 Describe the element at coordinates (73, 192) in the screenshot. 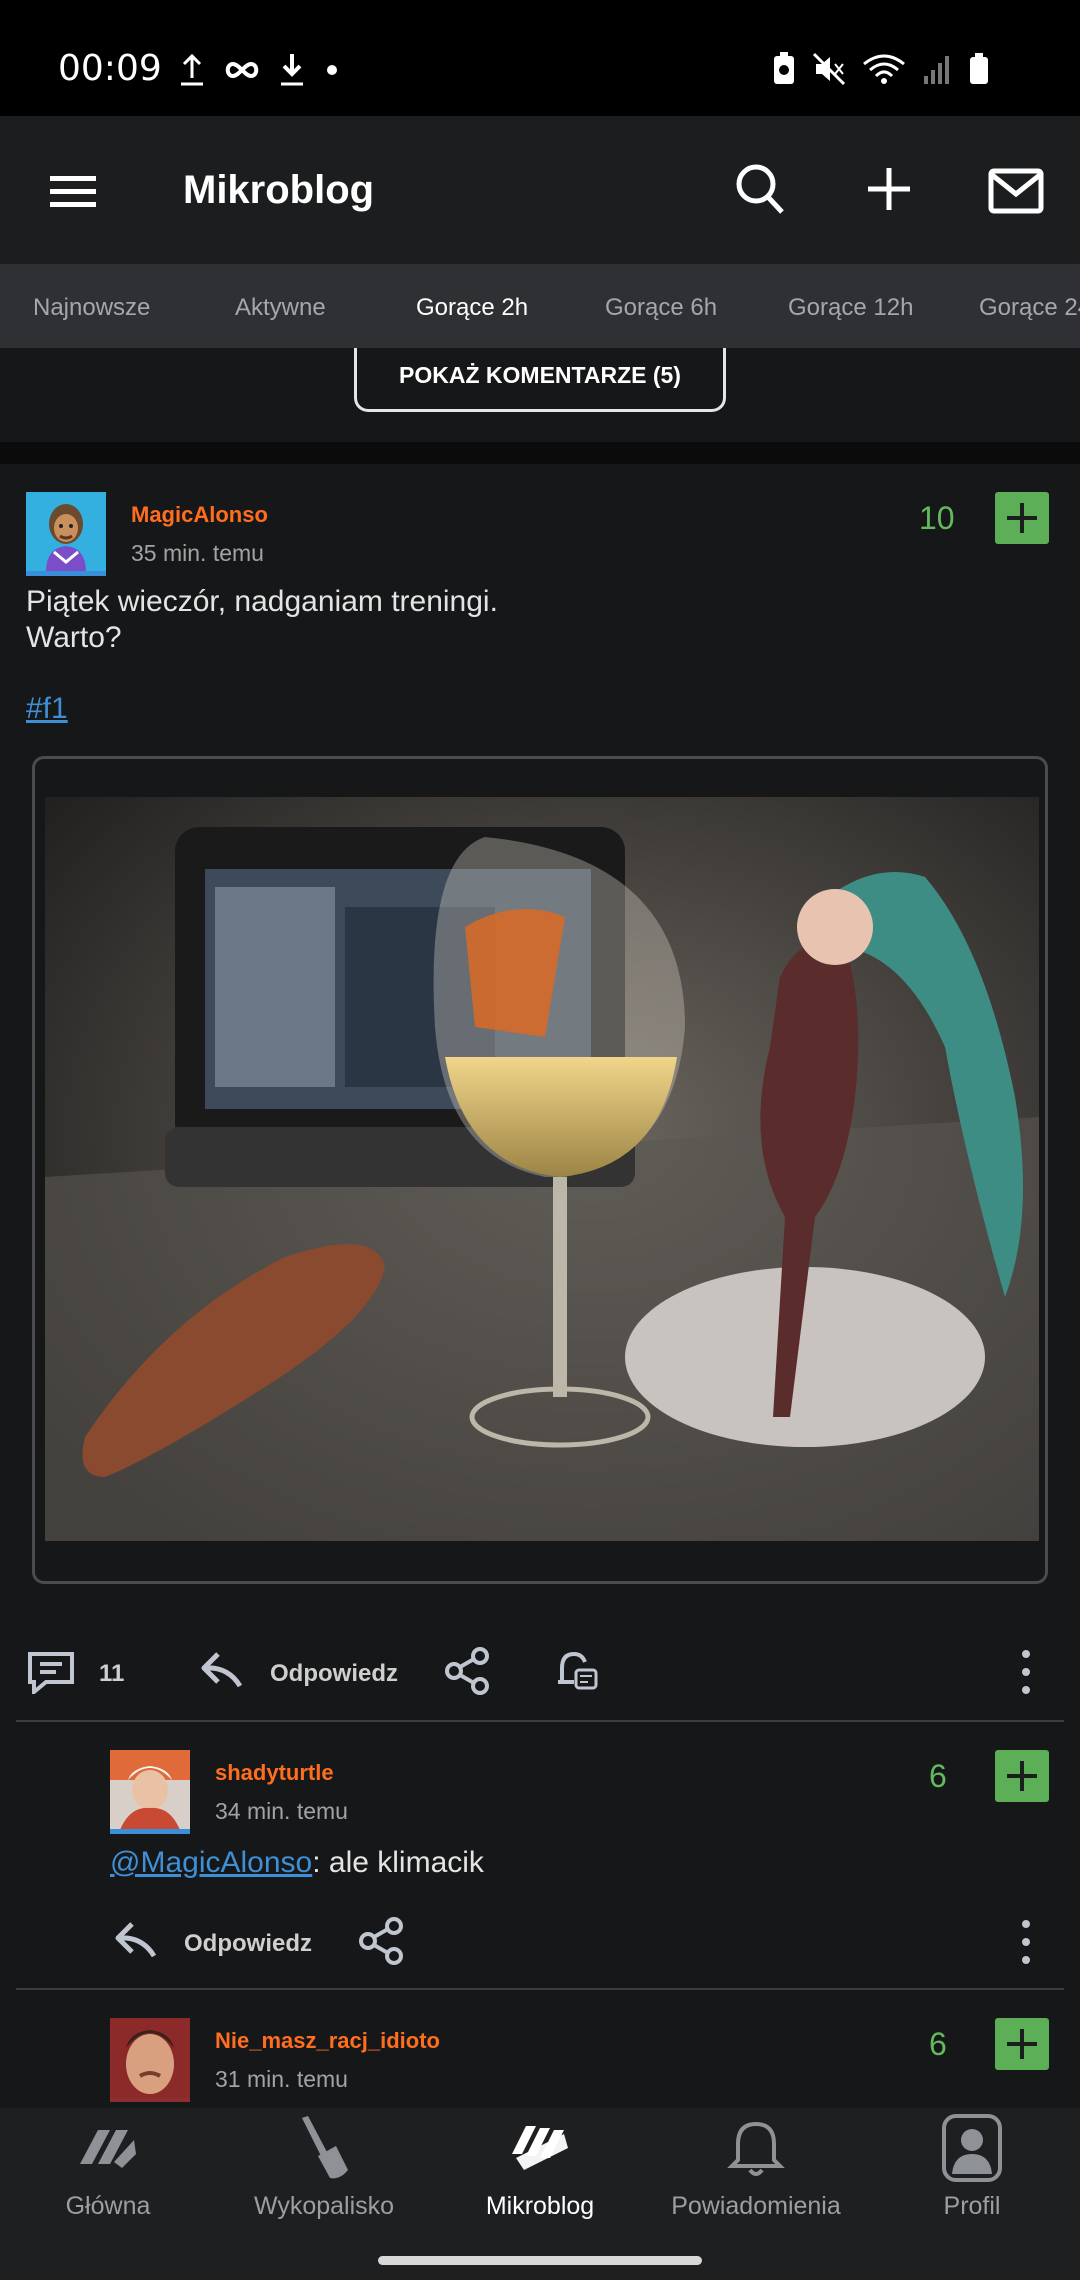

I see `menu-icon` at that location.